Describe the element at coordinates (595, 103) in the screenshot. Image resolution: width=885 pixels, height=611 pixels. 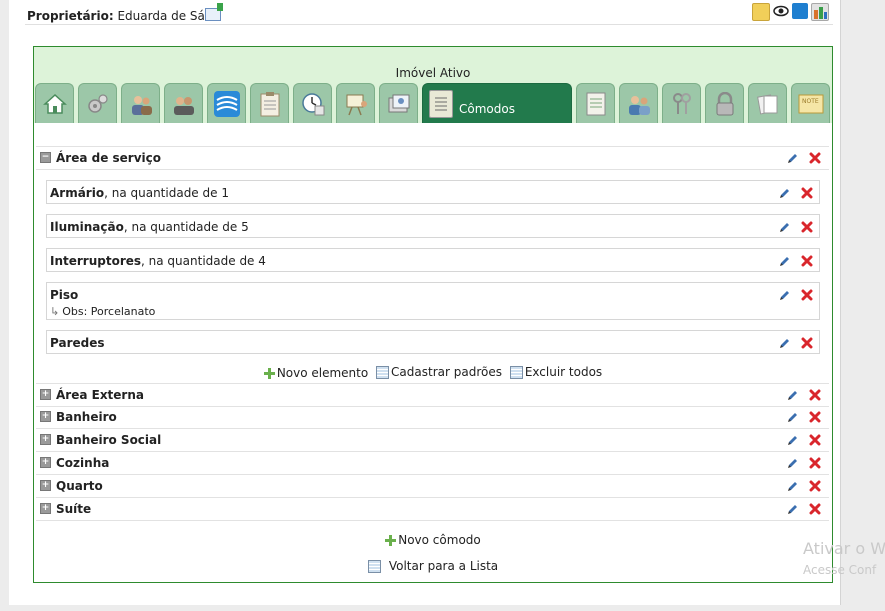
I see `tab-checklist` at that location.